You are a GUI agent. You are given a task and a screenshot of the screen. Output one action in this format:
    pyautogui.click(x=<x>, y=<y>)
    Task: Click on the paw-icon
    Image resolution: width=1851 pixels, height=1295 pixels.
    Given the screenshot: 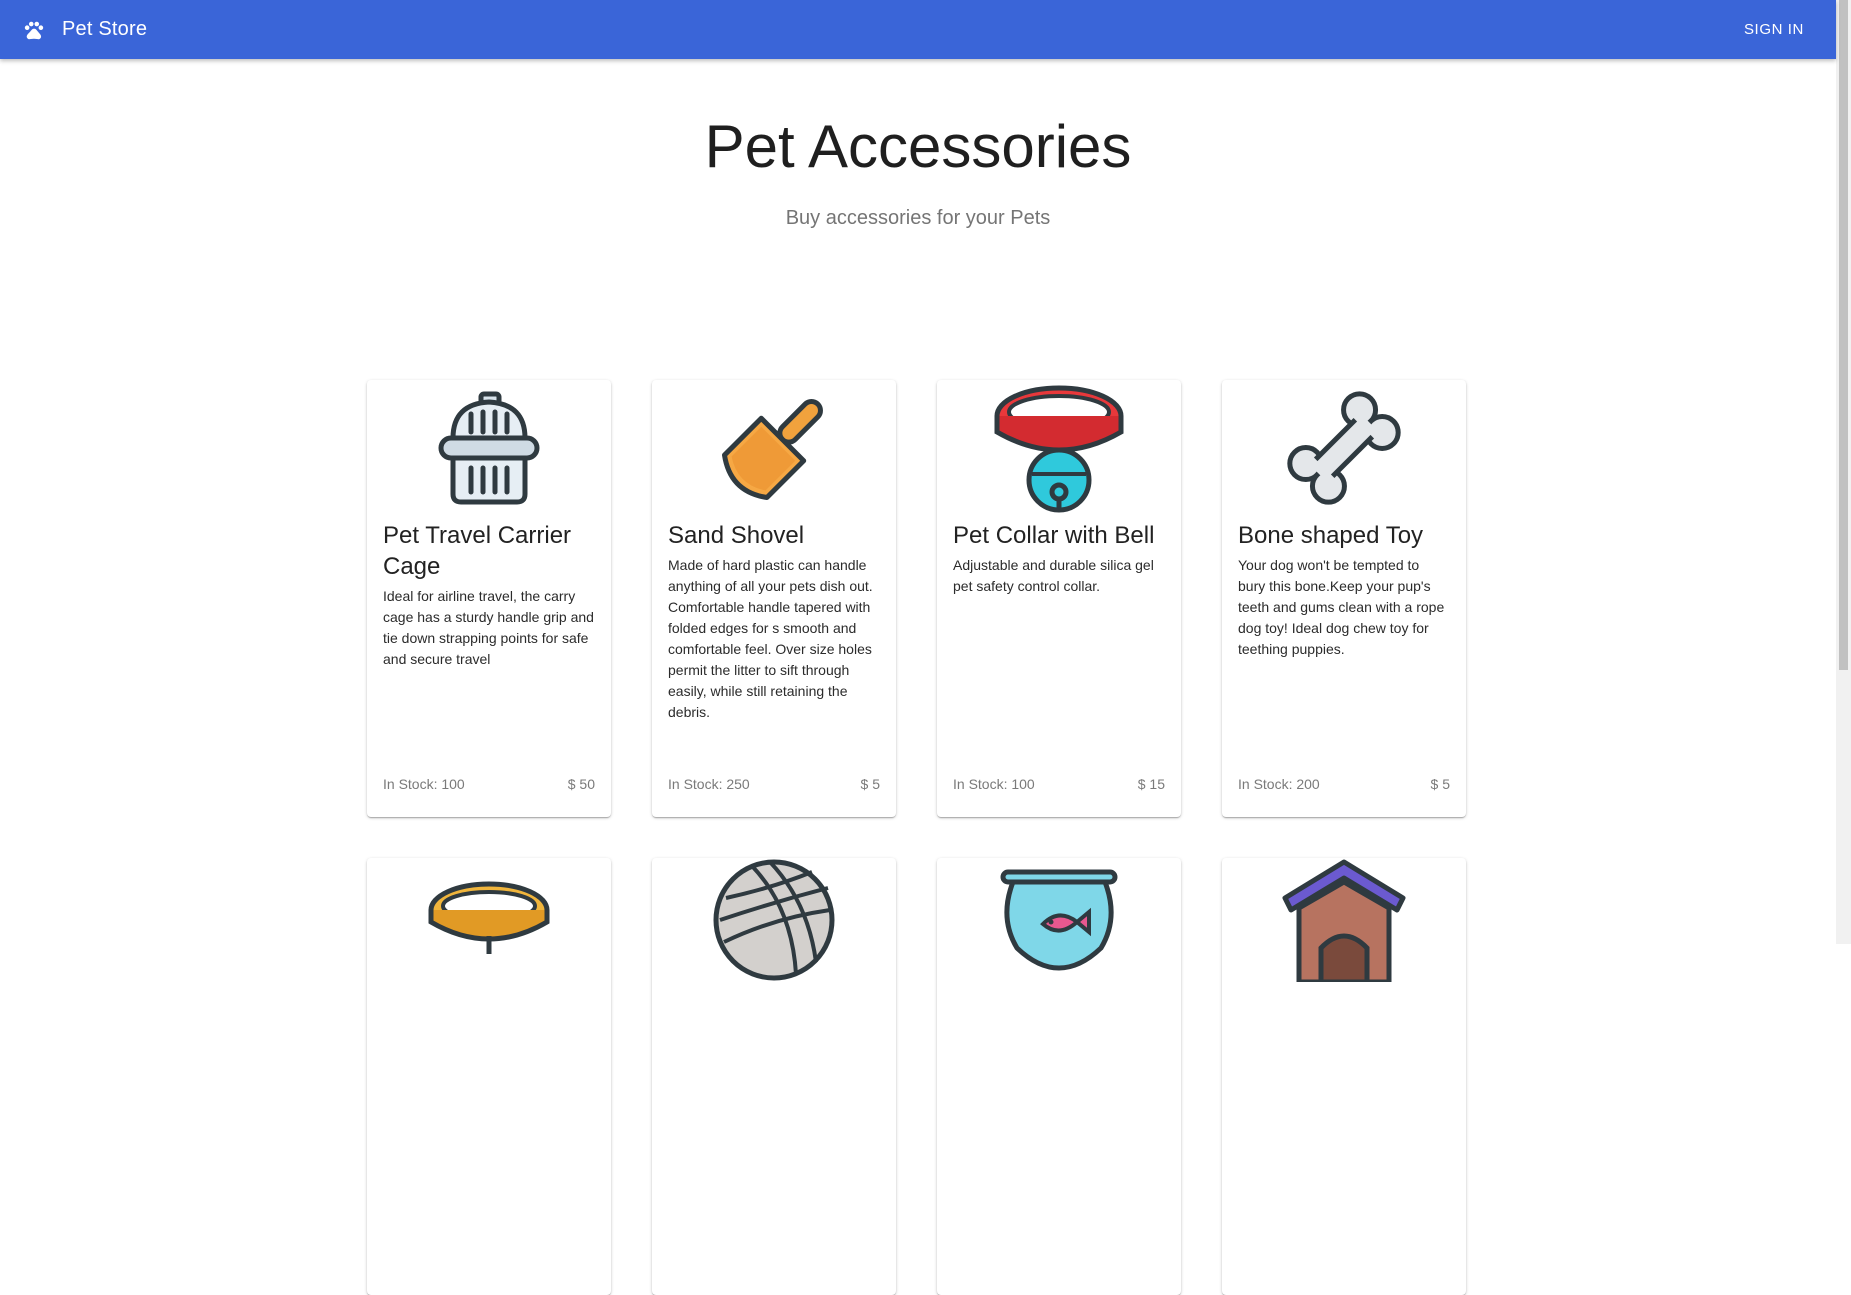 What is the action you would take?
    pyautogui.click(x=34, y=30)
    